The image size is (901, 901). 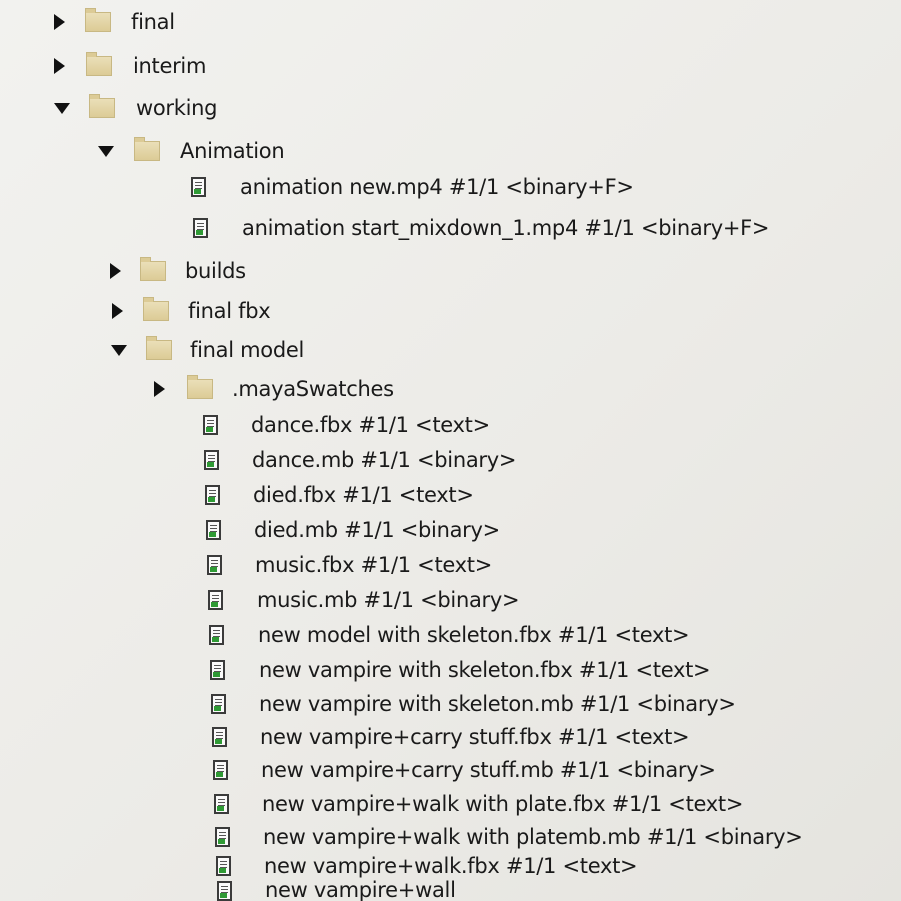 What do you see at coordinates (451, 866) in the screenshot?
I see `tree-label-file: new vampire+walk.fbx #1/1 <text>` at bounding box center [451, 866].